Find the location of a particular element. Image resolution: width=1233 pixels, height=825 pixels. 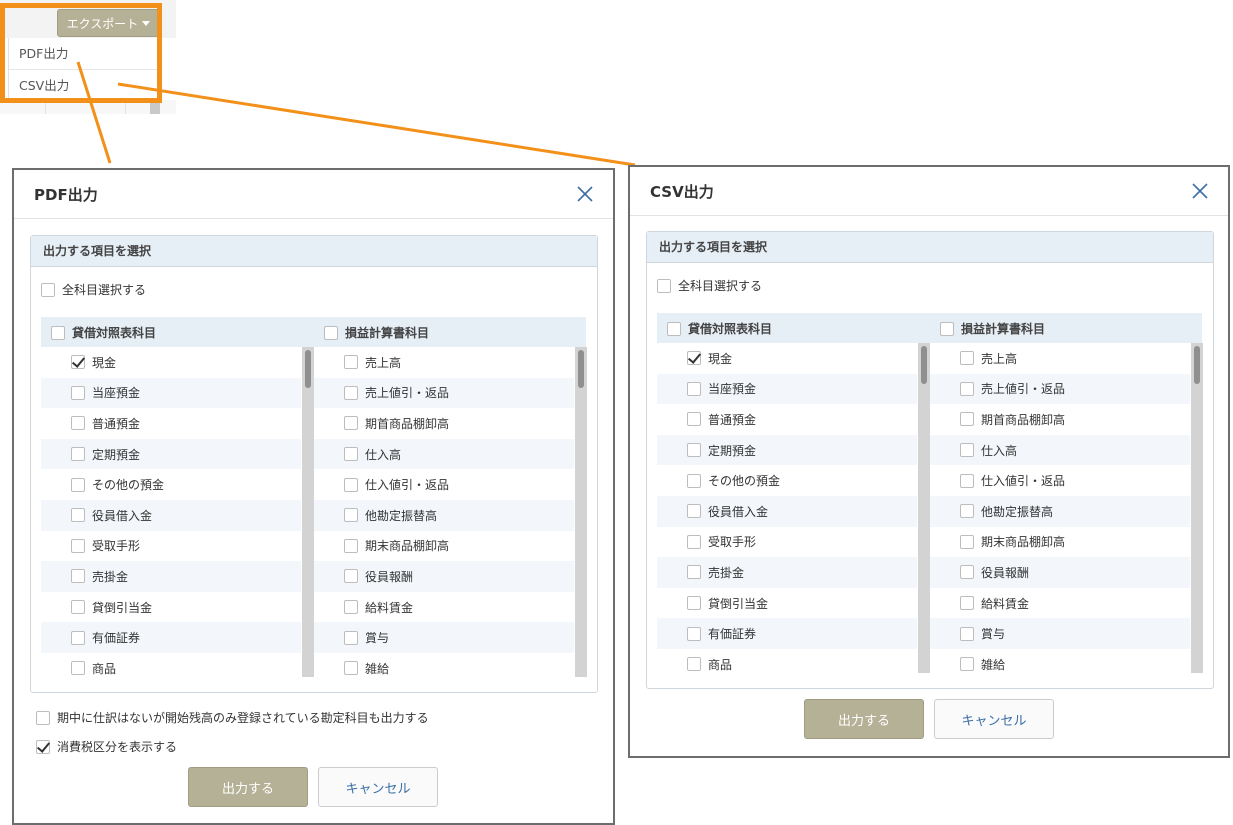

list-item: 売上高 is located at coordinates (1060, 358).